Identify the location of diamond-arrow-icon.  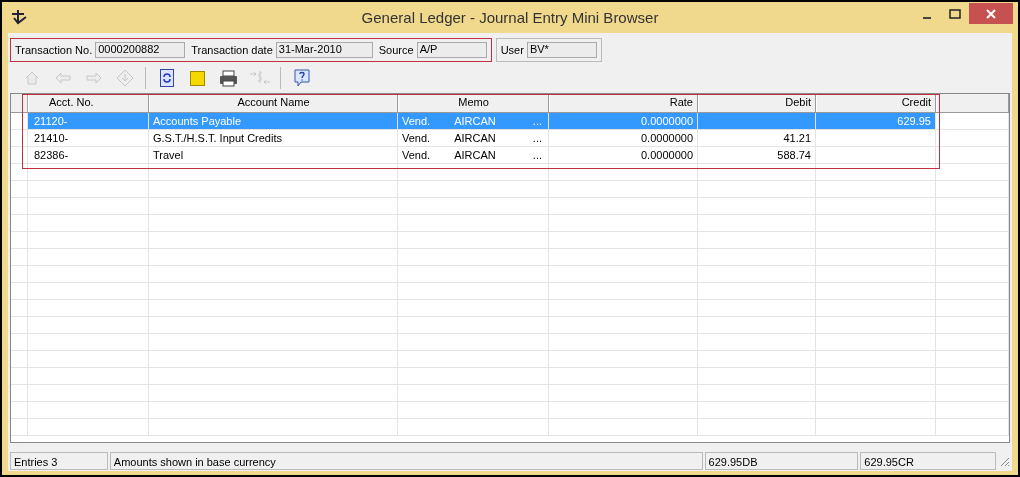
(124, 78).